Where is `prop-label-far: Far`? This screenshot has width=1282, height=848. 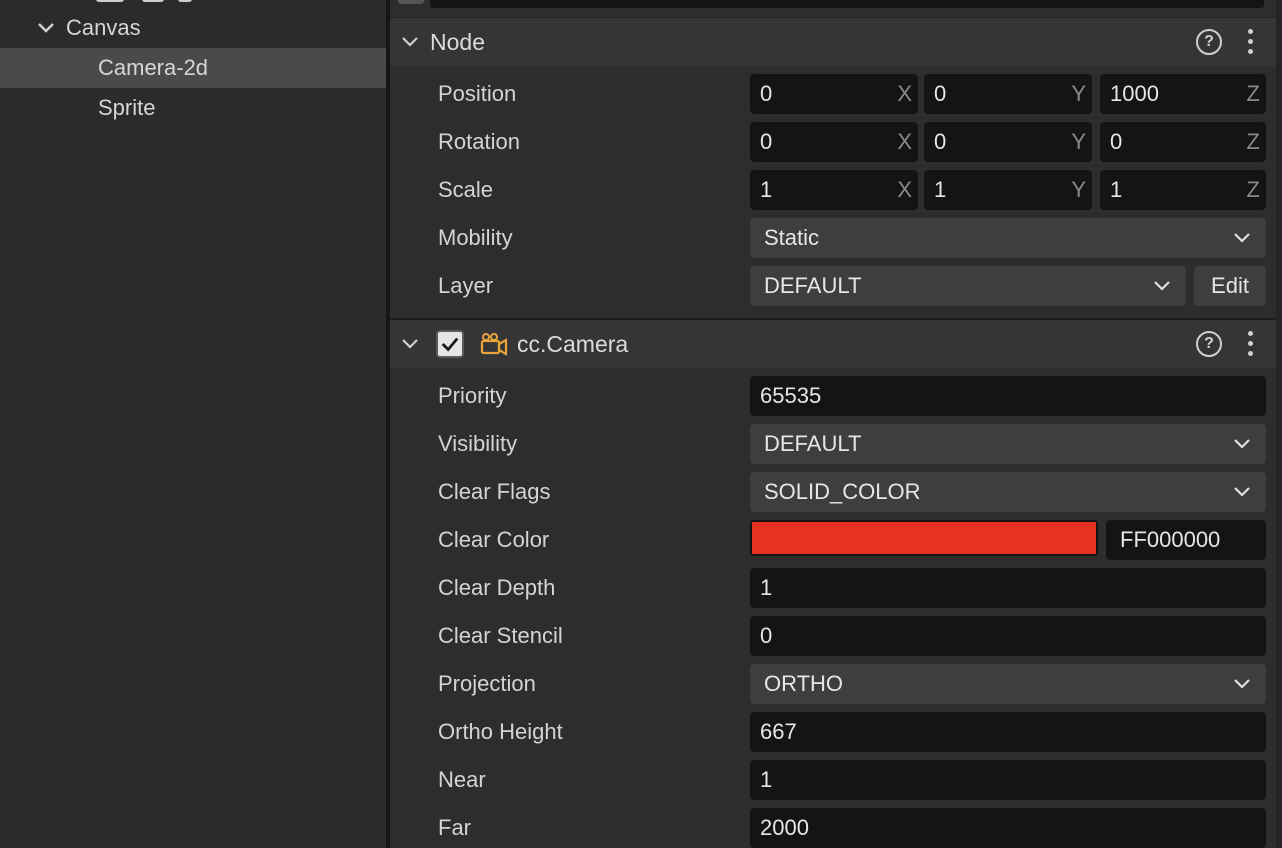 prop-label-far: Far is located at coordinates (454, 827).